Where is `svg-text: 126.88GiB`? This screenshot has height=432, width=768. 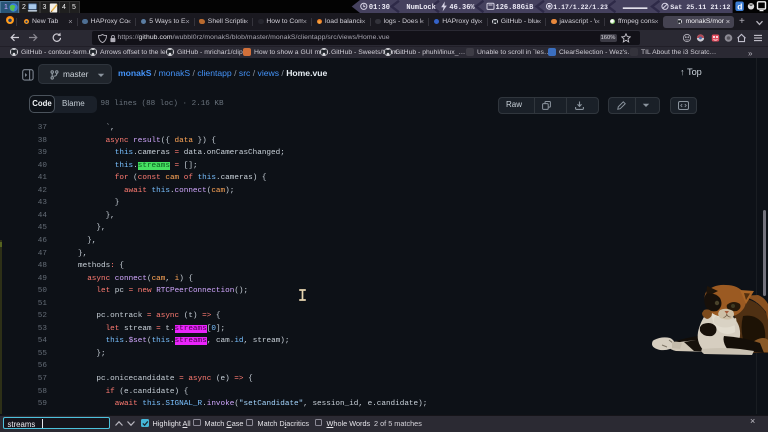
svg-text: 126.88GiB is located at coordinates (515, 8).